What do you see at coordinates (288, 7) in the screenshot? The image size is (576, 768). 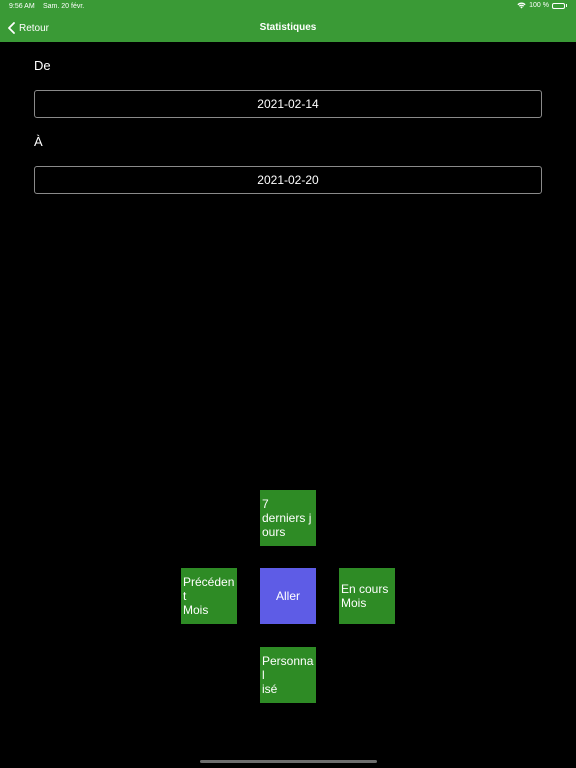 I see `status-bar: 9:56 AM Sam. 20 févr. 100 %` at bounding box center [288, 7].